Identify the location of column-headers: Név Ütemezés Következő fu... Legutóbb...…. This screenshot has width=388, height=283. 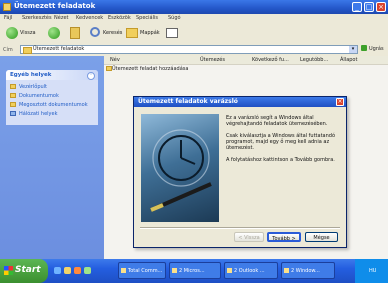
(246, 60).